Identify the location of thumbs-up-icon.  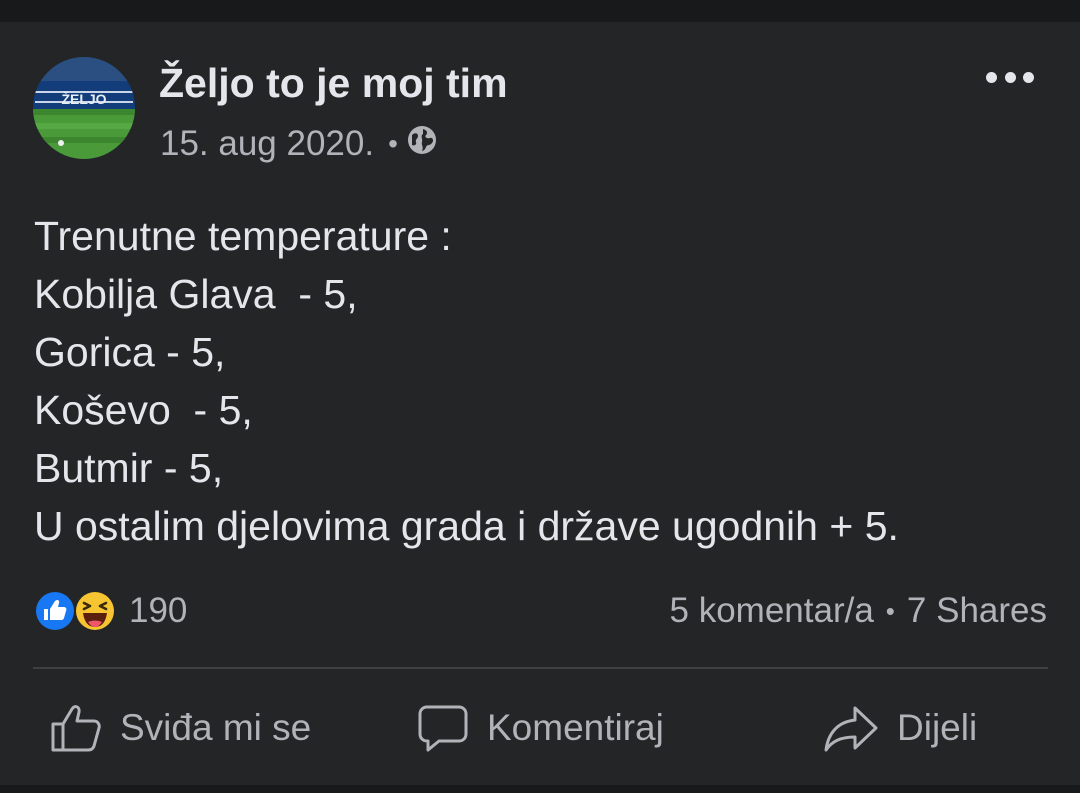
(76, 728).